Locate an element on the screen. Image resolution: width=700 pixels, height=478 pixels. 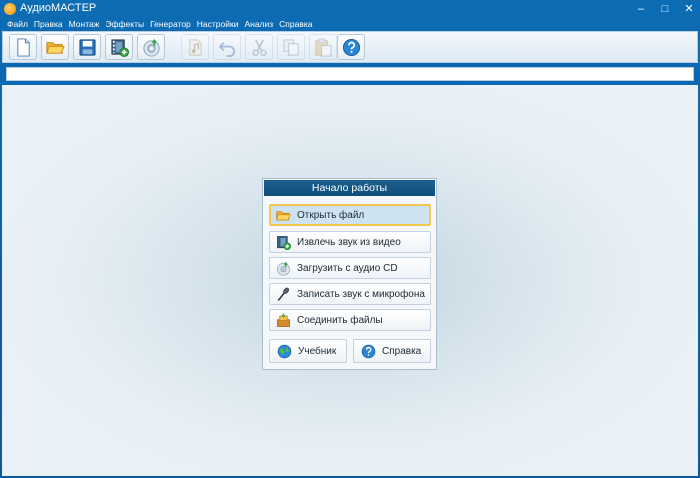
copy-button is located at coordinates (291, 47).